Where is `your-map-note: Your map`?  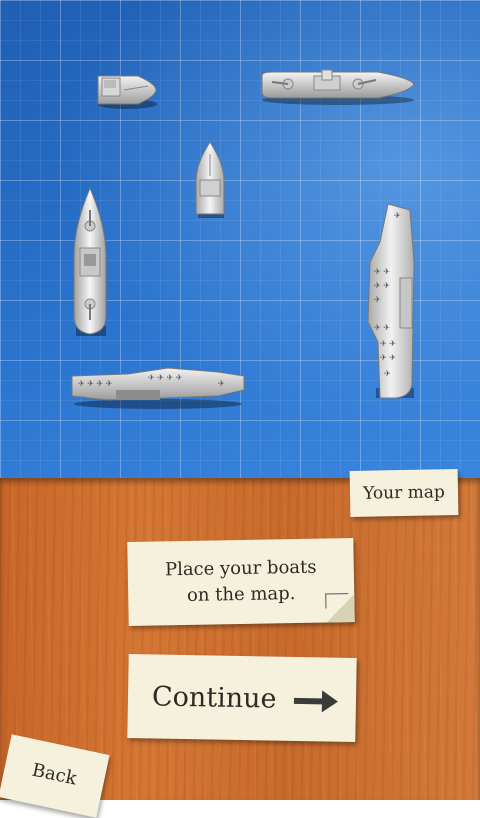 your-map-note: Your map is located at coordinates (404, 493).